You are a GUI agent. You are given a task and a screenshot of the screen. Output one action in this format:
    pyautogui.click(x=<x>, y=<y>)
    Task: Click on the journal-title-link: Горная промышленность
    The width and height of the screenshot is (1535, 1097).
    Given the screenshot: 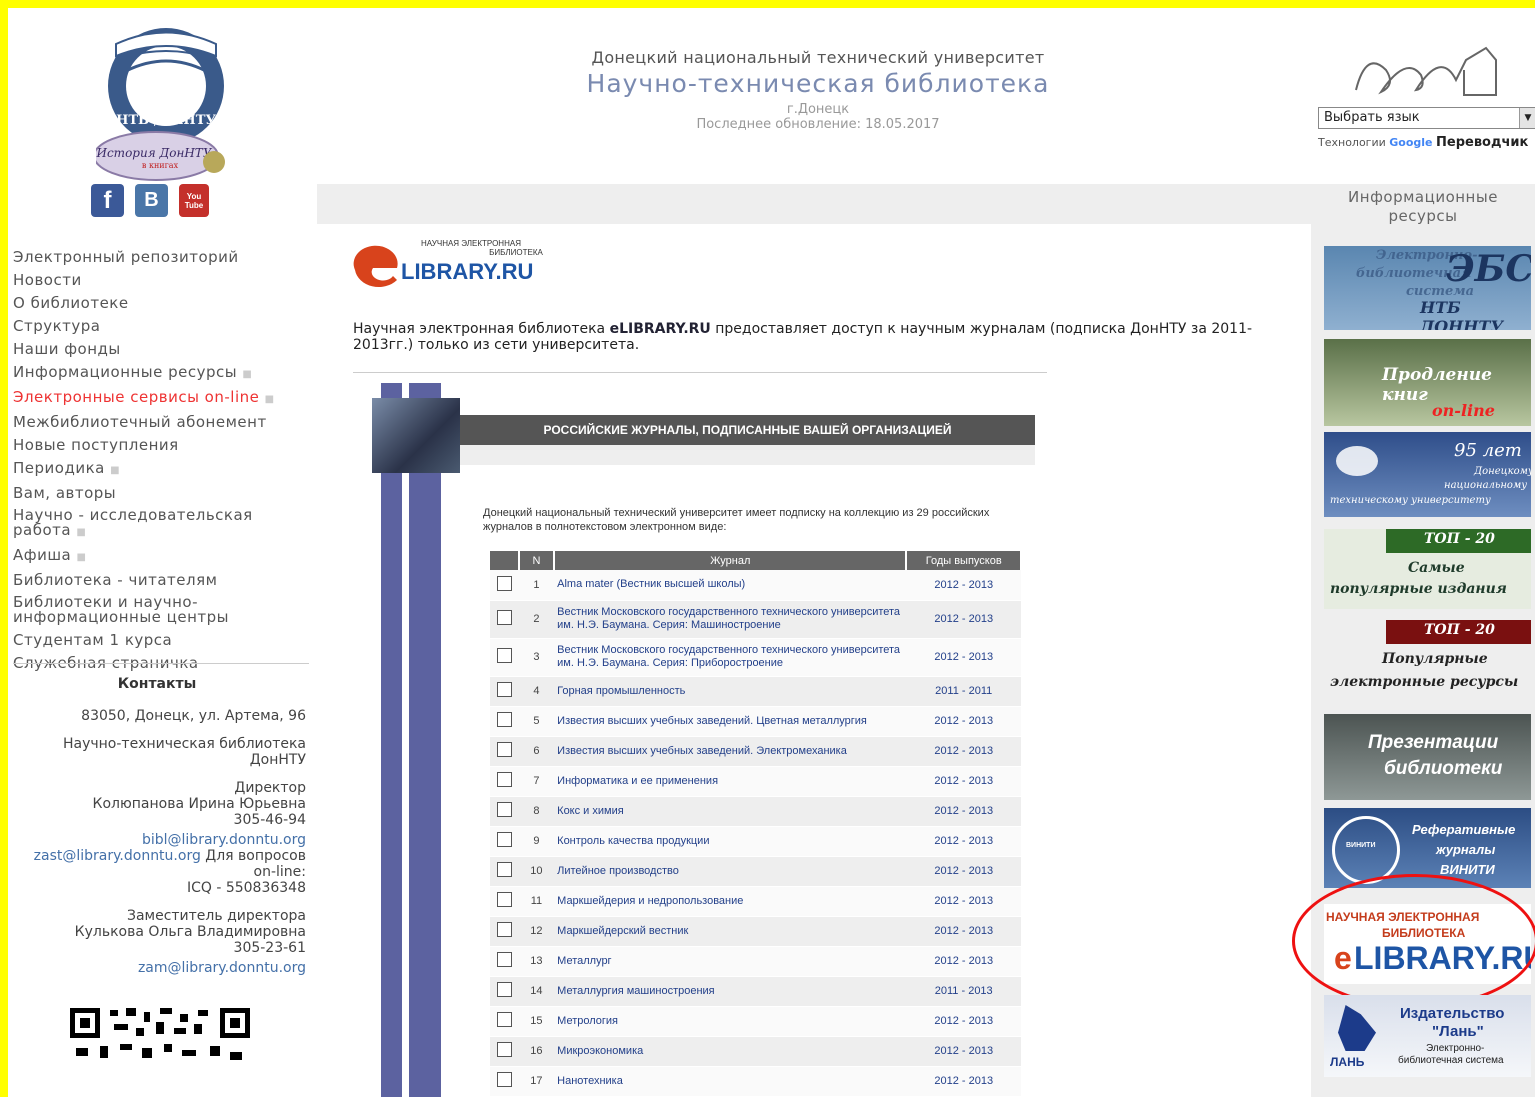 What is the action you would take?
    pyautogui.click(x=730, y=691)
    